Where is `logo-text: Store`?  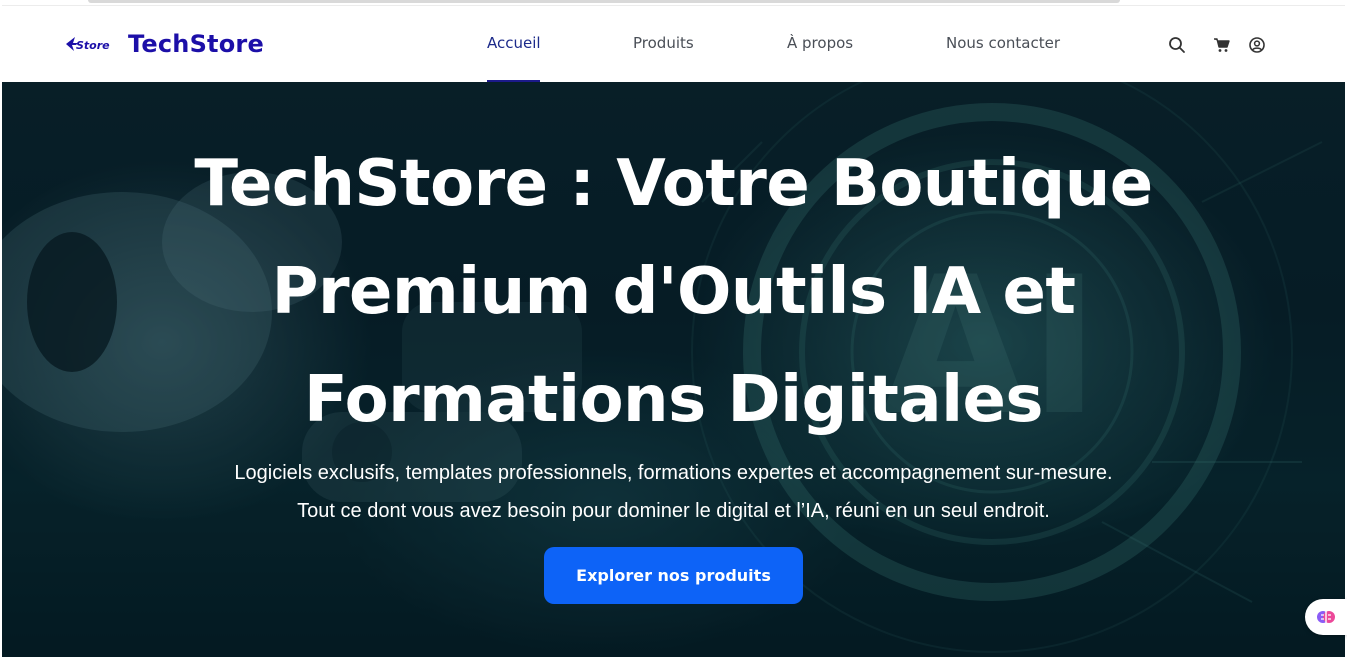 logo-text: Store is located at coordinates (93, 45).